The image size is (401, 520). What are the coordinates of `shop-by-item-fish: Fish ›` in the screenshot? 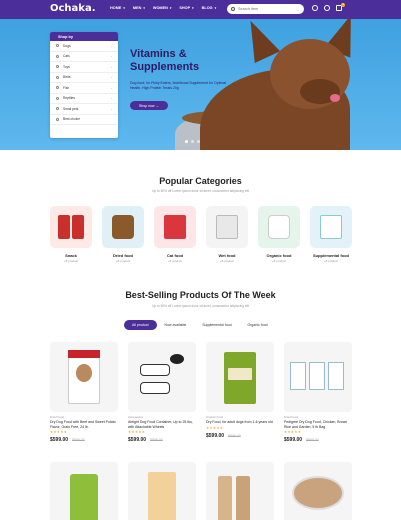 It's located at (84, 88).